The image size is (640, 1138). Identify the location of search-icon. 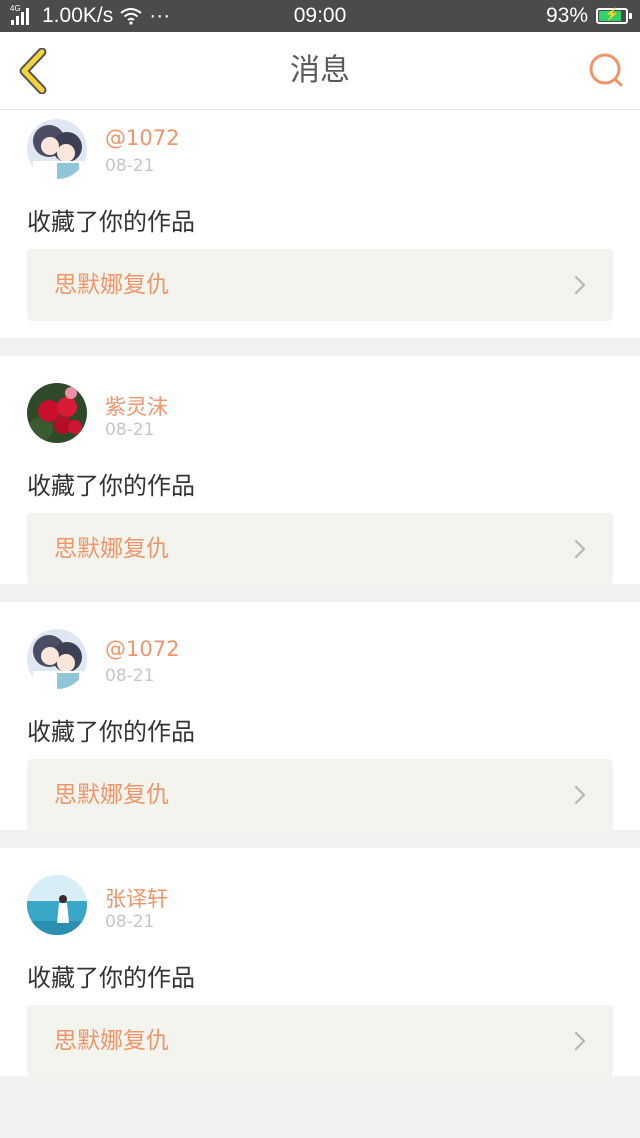
(606, 70).